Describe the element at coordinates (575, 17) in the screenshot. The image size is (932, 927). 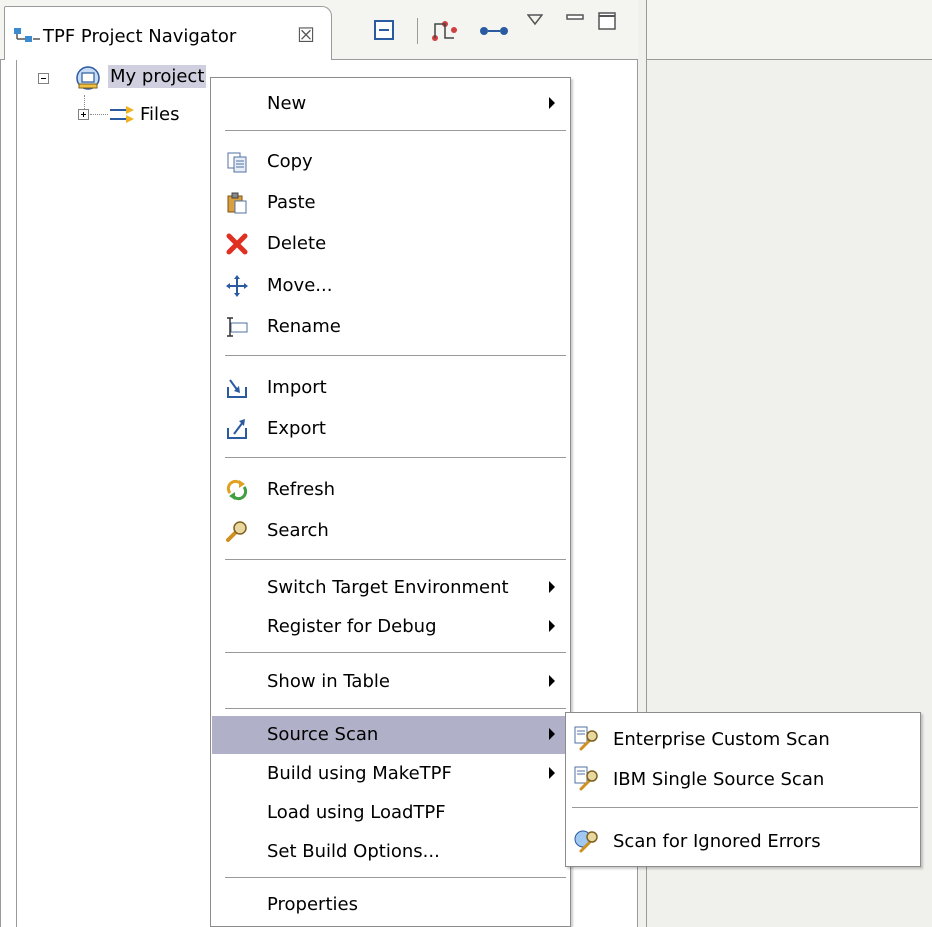
I see `minimize-icon` at that location.